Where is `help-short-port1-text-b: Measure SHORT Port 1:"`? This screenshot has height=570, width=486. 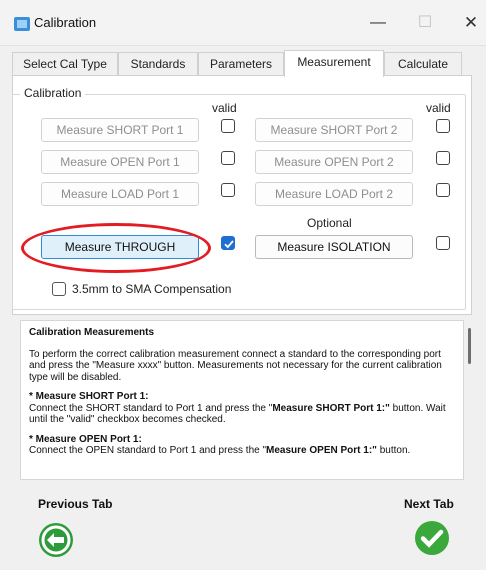 help-short-port1-text-b: Measure SHORT Port 1:" is located at coordinates (331, 408).